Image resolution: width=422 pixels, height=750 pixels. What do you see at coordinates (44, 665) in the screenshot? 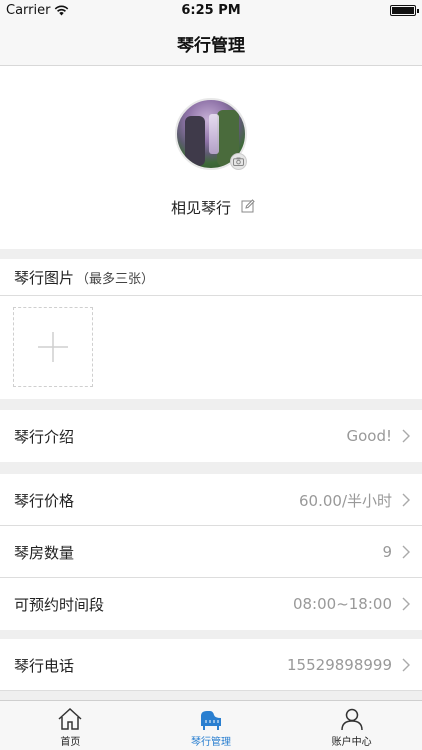
I see `row-label: 琴行电话` at bounding box center [44, 665].